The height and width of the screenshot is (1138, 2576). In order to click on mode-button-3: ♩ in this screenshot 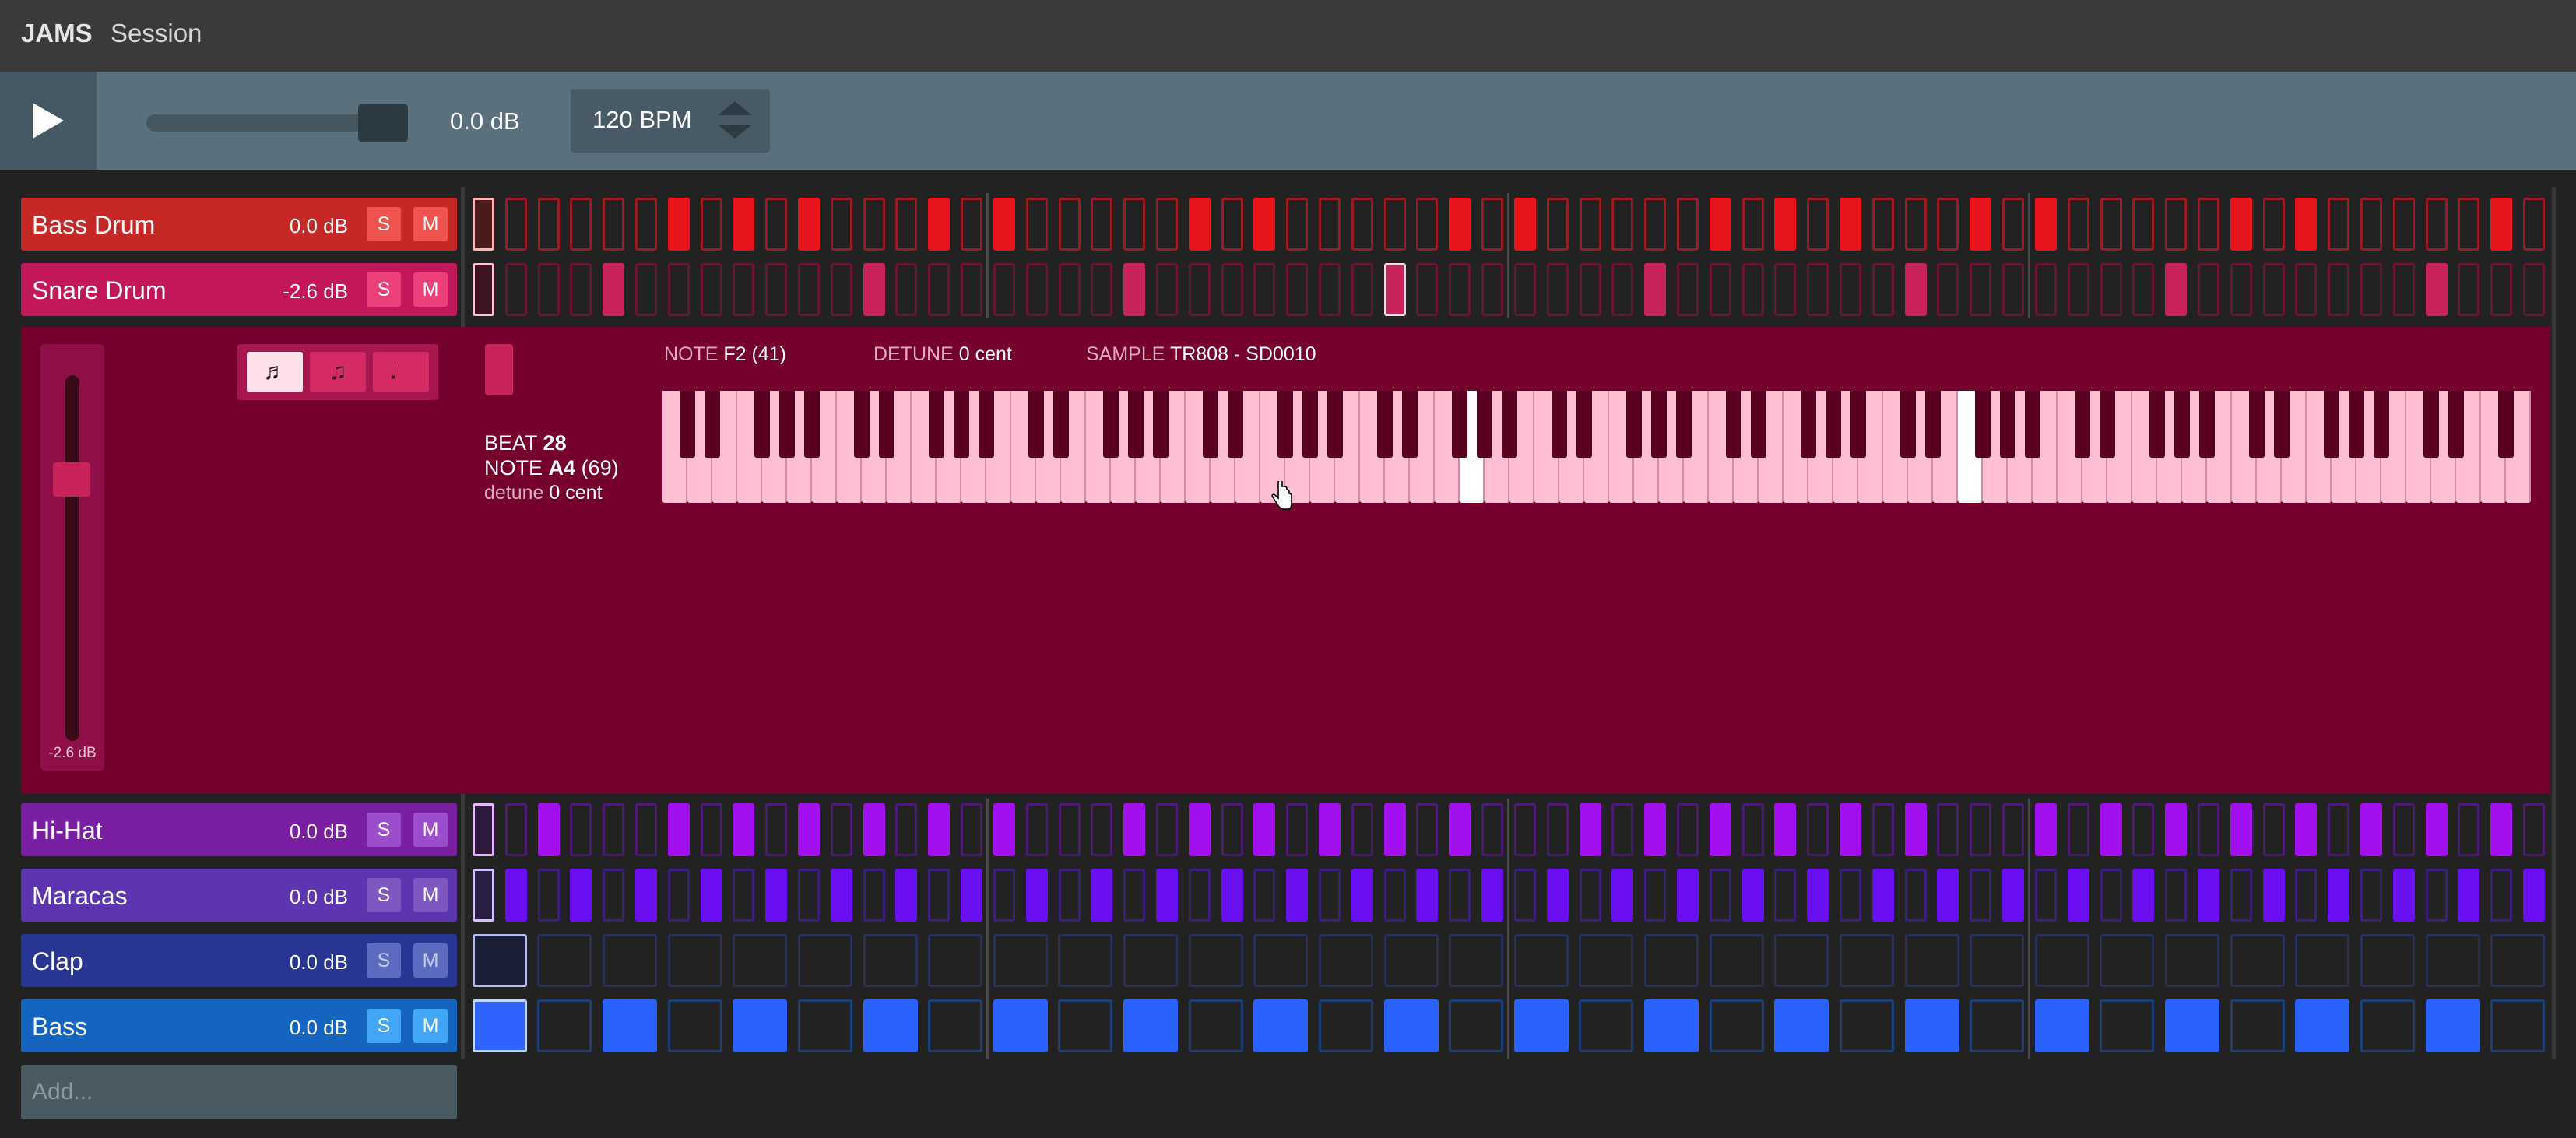, I will do `click(401, 372)`.